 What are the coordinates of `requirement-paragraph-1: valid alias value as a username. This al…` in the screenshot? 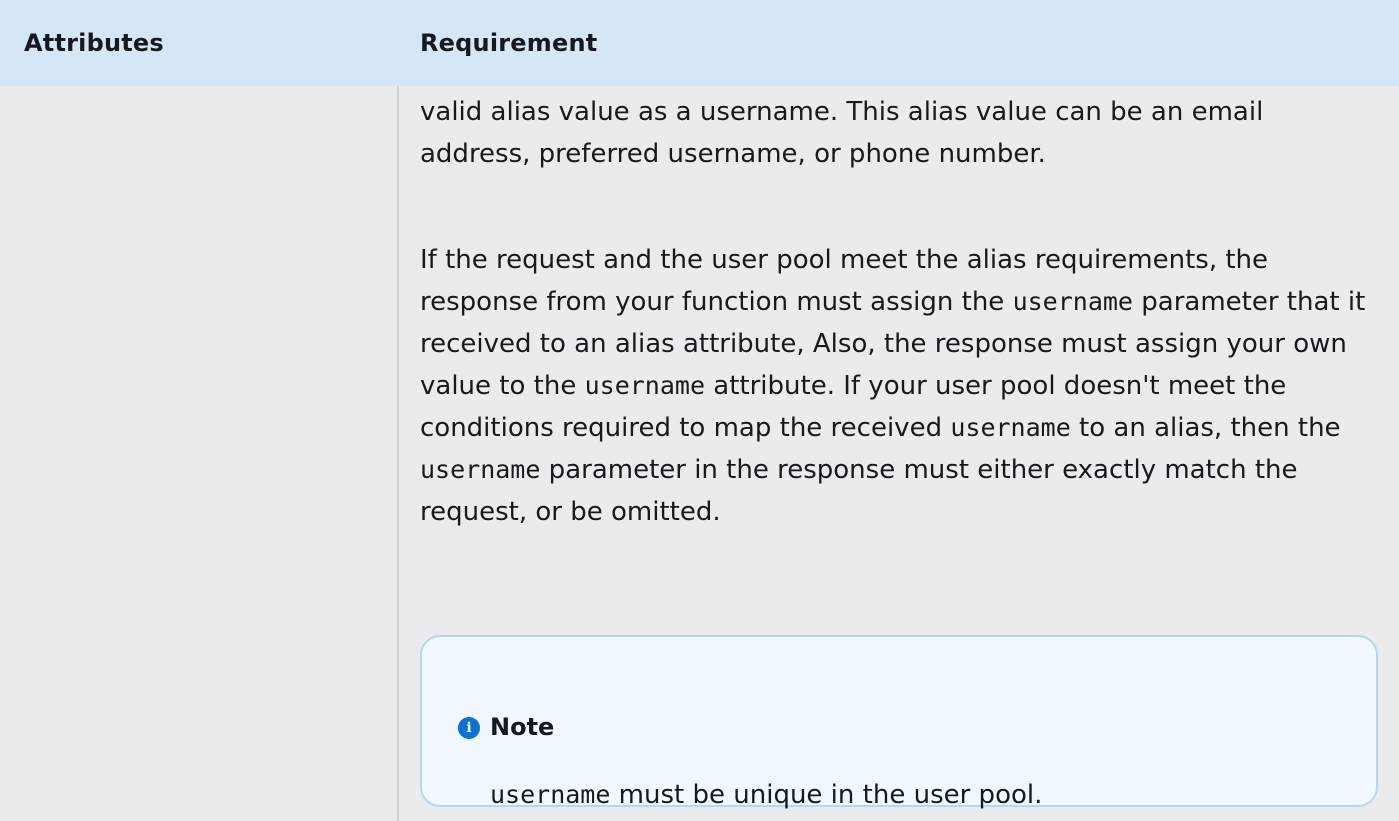 It's located at (900, 133).